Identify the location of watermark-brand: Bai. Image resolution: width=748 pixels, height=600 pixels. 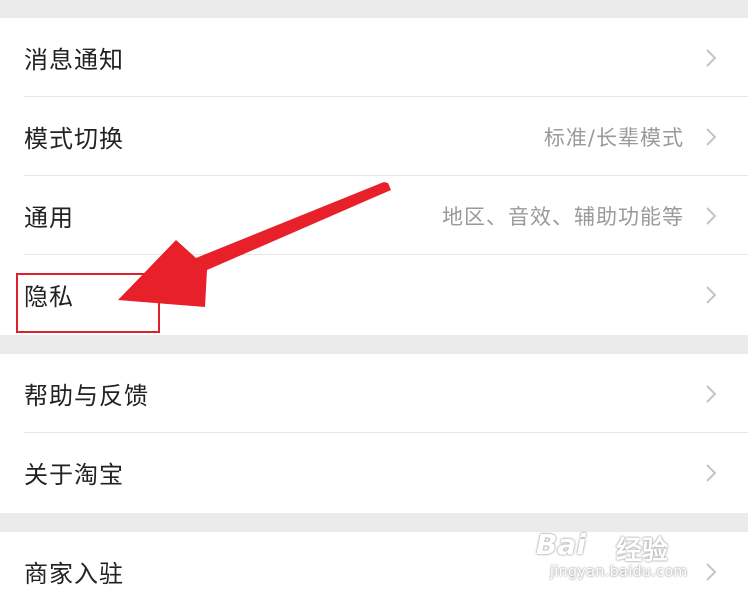
(561, 544).